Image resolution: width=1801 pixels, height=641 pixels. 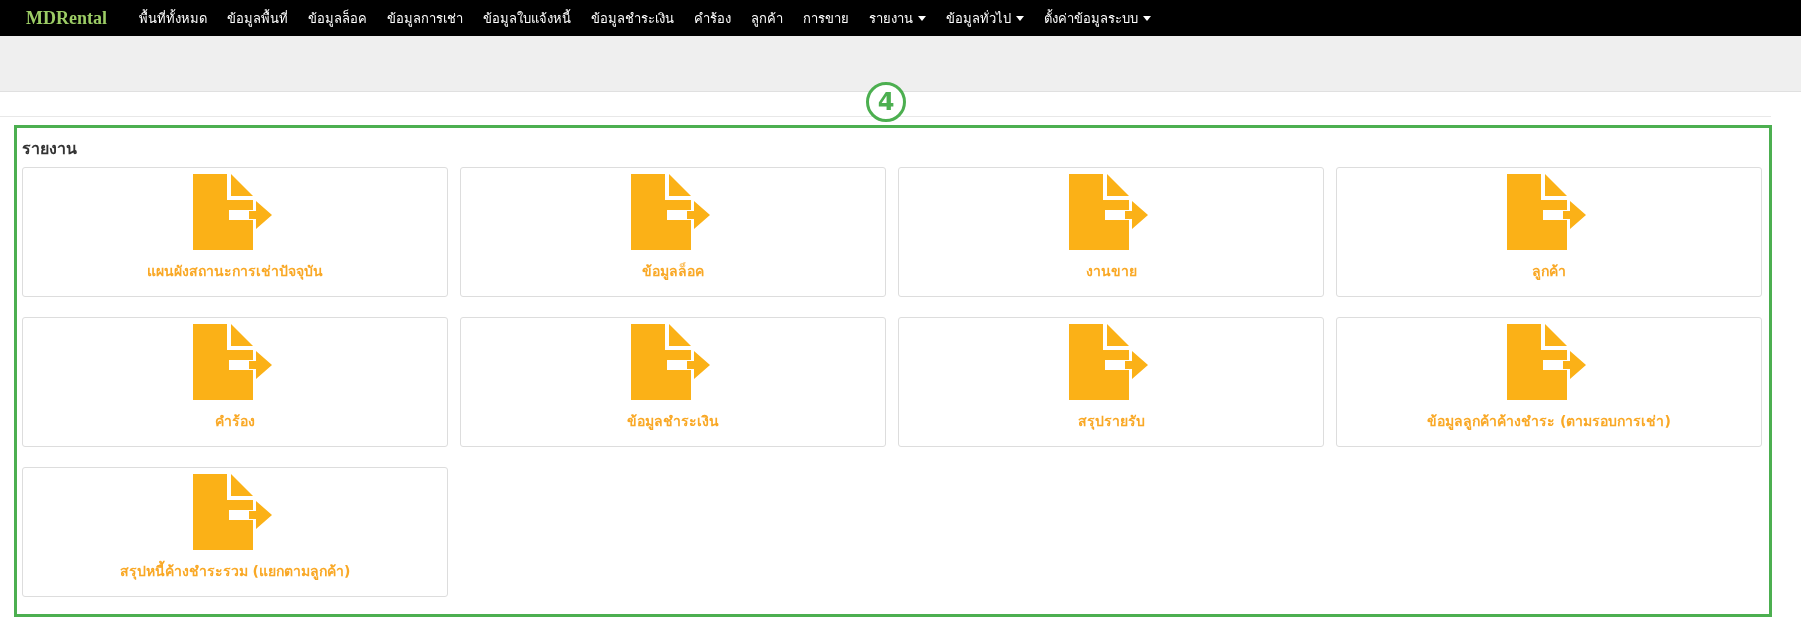 What do you see at coordinates (712, 18) in the screenshot?
I see `nav-link: คำร้อง` at bounding box center [712, 18].